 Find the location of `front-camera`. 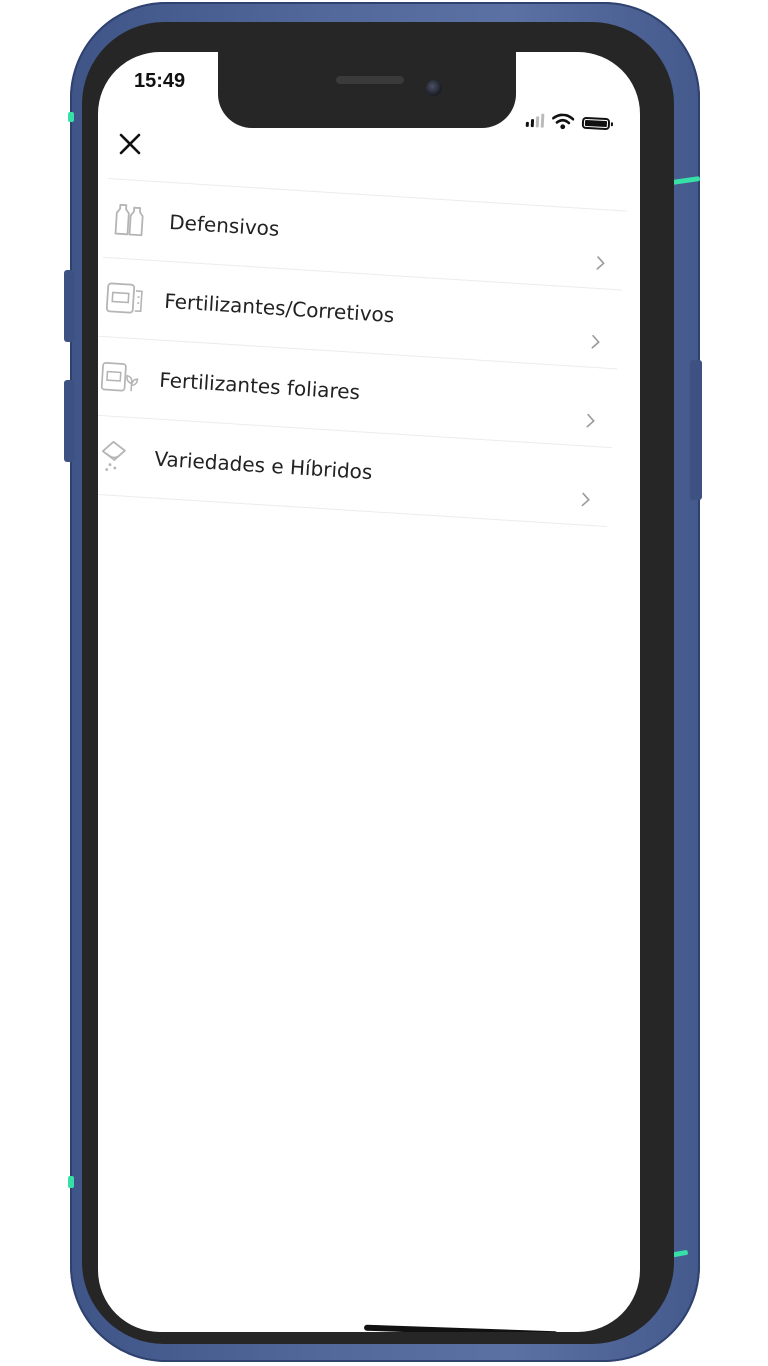

front-camera is located at coordinates (434, 88).